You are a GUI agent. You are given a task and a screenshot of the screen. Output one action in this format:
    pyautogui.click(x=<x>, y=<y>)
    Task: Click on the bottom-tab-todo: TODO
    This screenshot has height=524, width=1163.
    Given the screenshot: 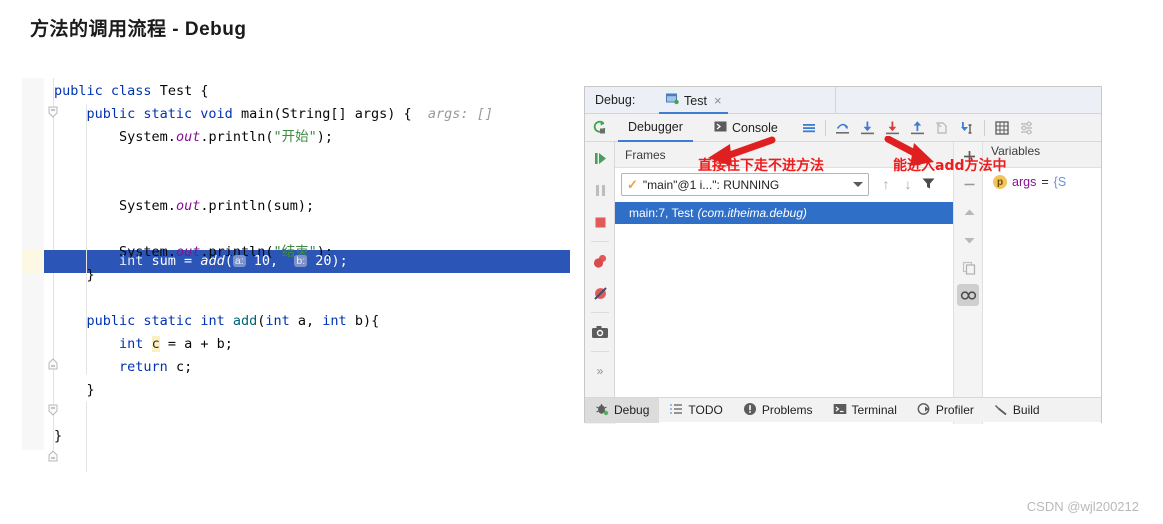 What is the action you would take?
    pyautogui.click(x=695, y=410)
    